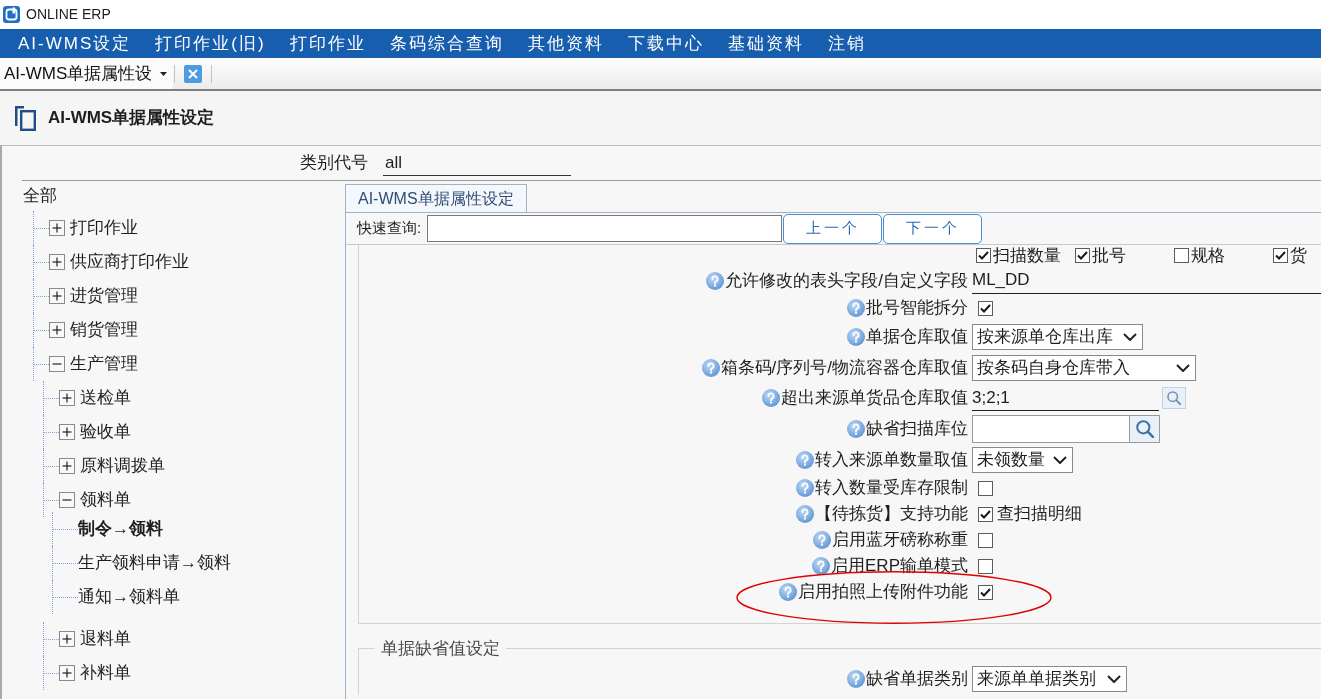 The width and height of the screenshot is (1321, 699). I want to click on logo-icon, so click(11, 14).